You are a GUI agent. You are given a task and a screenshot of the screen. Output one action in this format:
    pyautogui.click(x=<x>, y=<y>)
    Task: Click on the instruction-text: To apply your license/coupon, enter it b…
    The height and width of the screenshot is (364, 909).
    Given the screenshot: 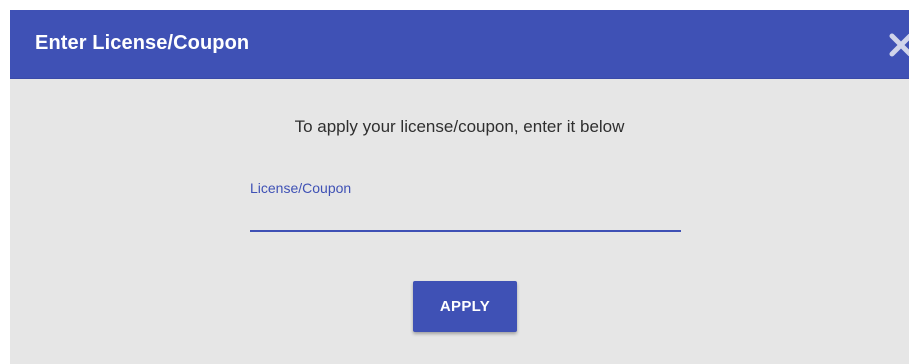 What is the action you would take?
    pyautogui.click(x=459, y=126)
    